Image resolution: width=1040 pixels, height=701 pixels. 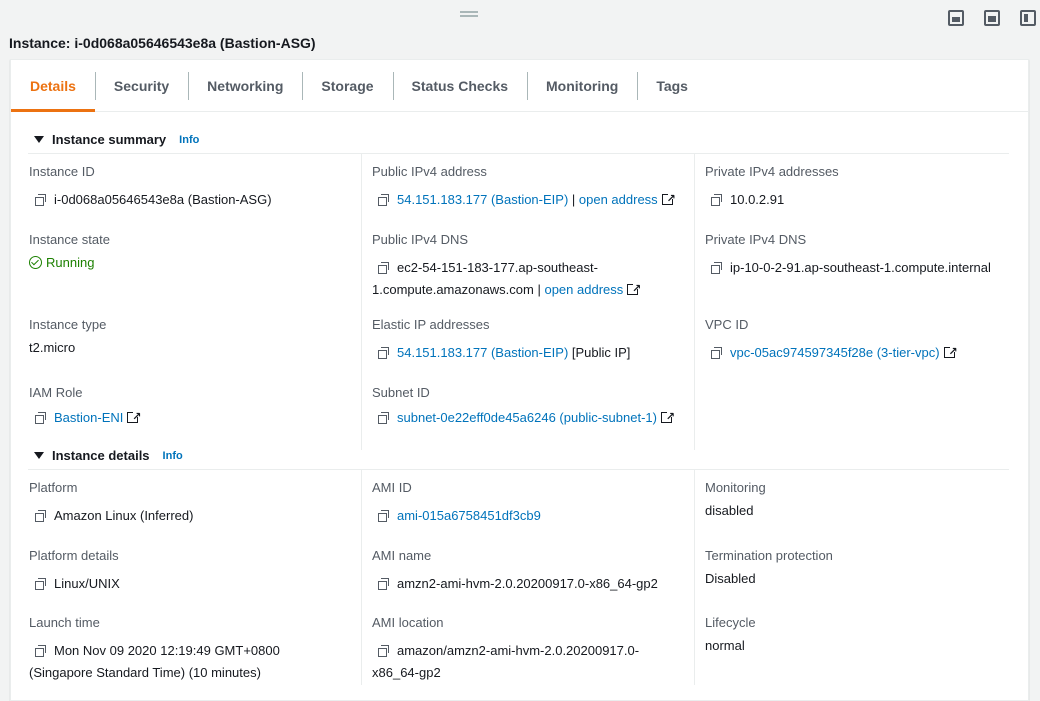 What do you see at coordinates (109, 139) in the screenshot?
I see `section-title: Instance summary` at bounding box center [109, 139].